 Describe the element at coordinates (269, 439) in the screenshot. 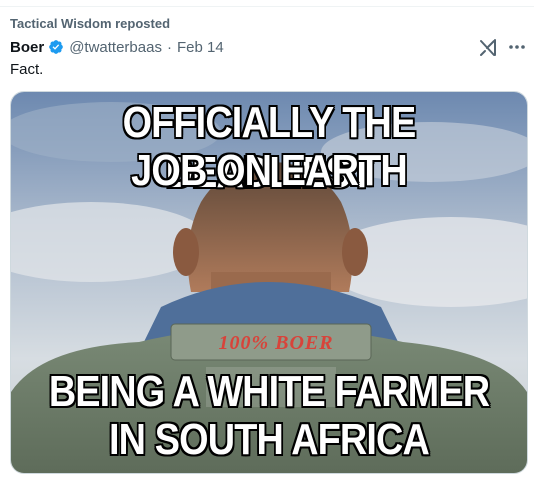

I see `meme-caption-bottom-line-2: IN SOUTH AFRICA` at that location.